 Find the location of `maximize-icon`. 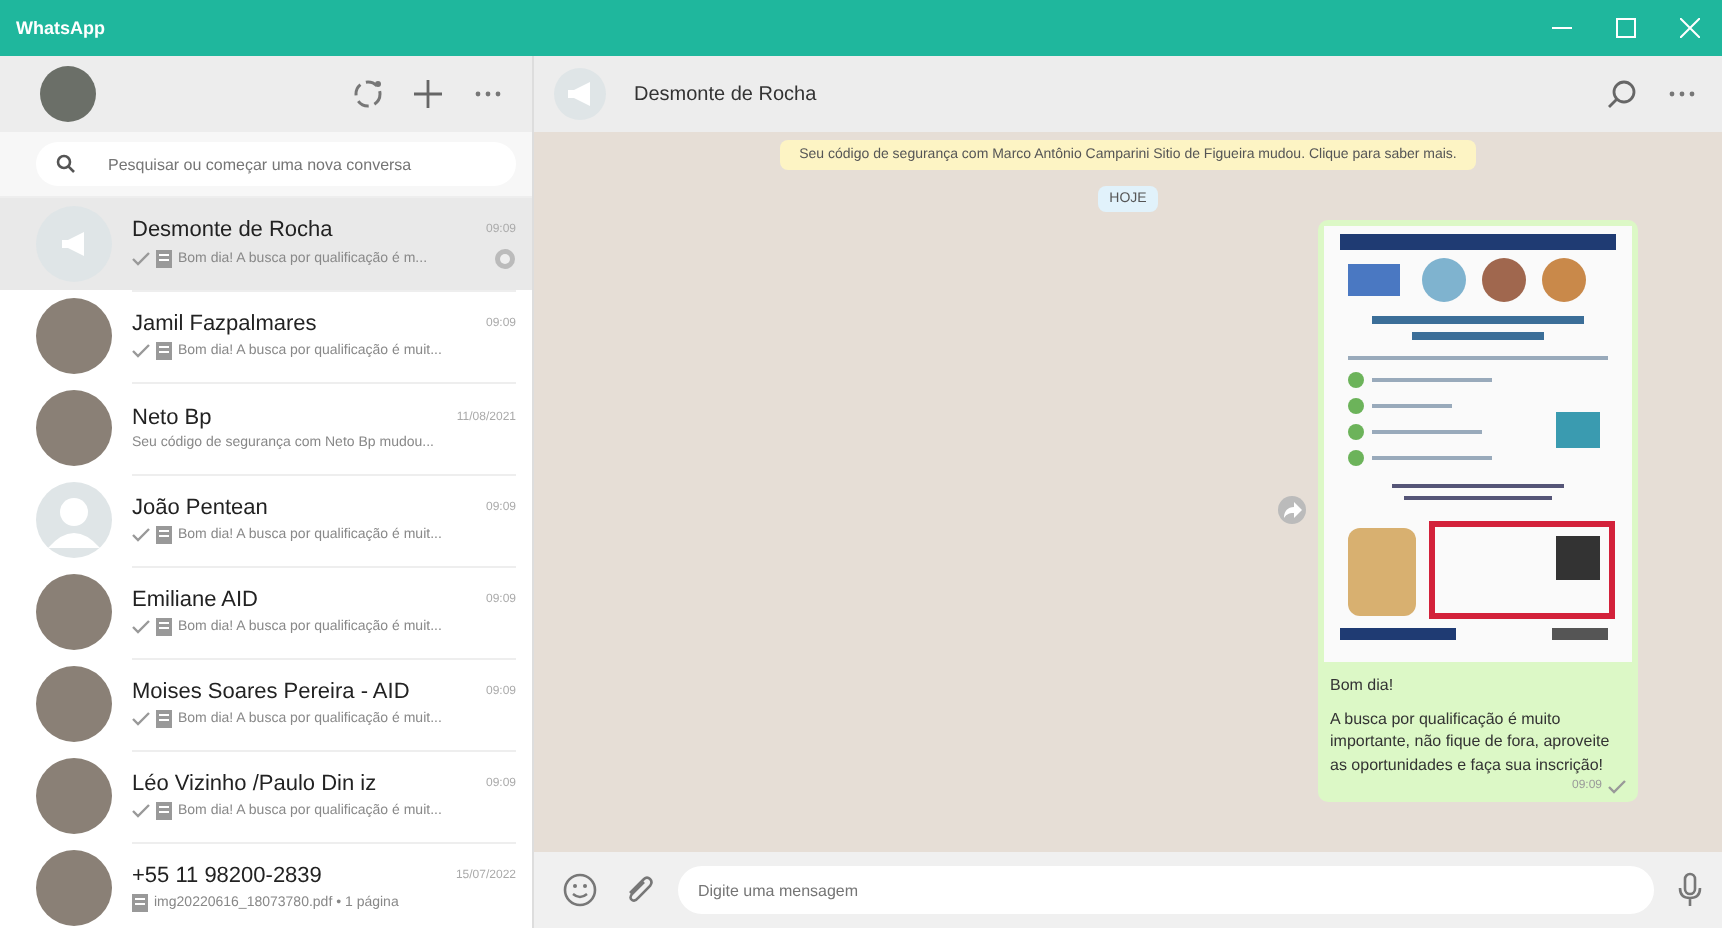

maximize-icon is located at coordinates (1626, 28).